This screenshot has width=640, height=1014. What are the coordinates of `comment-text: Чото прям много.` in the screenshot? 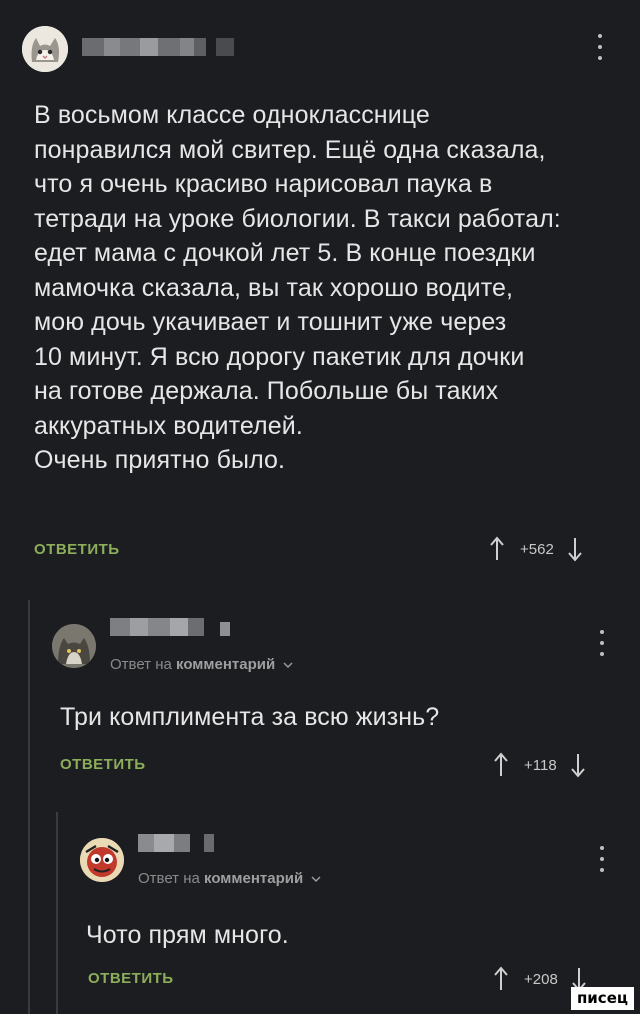 It's located at (187, 935).